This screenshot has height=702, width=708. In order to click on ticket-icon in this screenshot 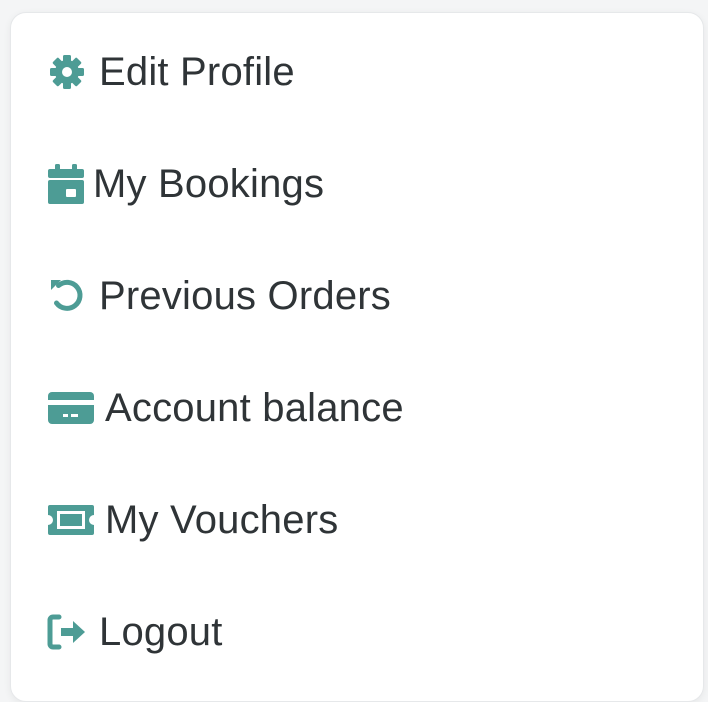, I will do `click(76, 520)`.